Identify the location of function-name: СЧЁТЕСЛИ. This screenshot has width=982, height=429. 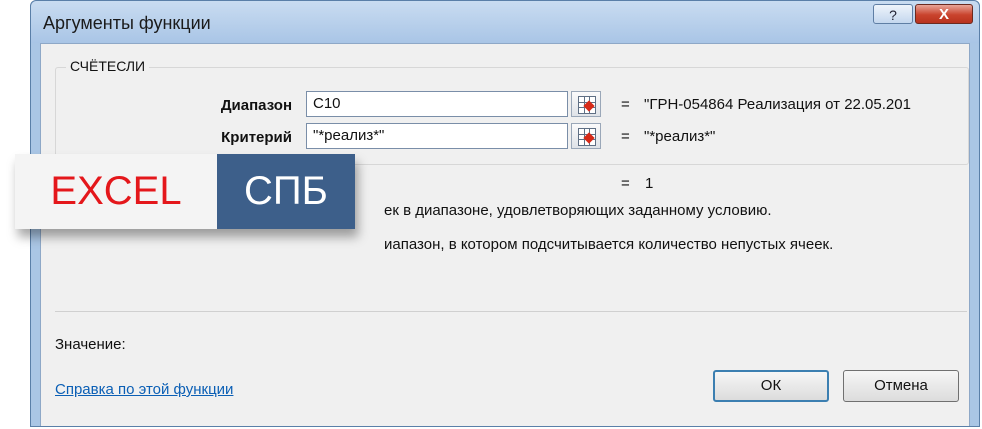
(108, 66).